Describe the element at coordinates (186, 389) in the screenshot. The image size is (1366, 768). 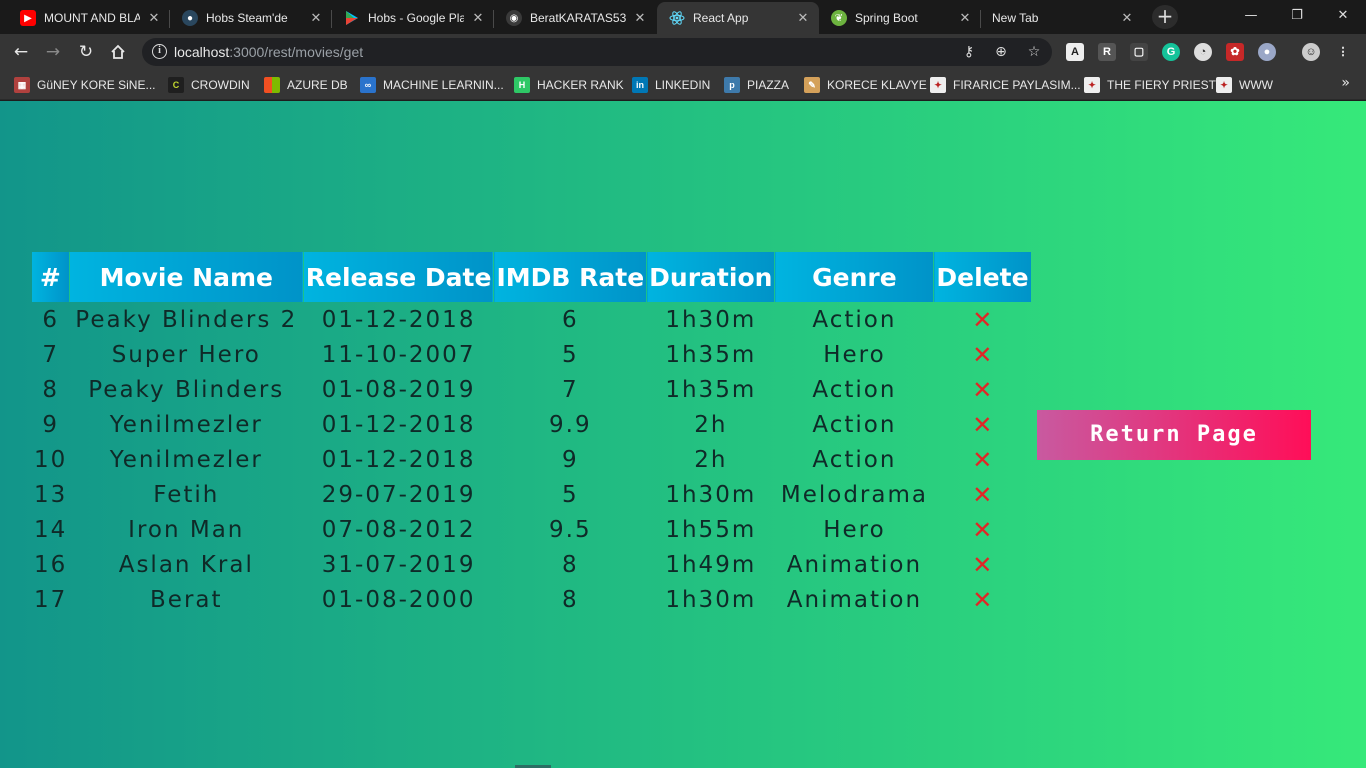
I see `cell-movie-name: Peaky Blinders` at that location.